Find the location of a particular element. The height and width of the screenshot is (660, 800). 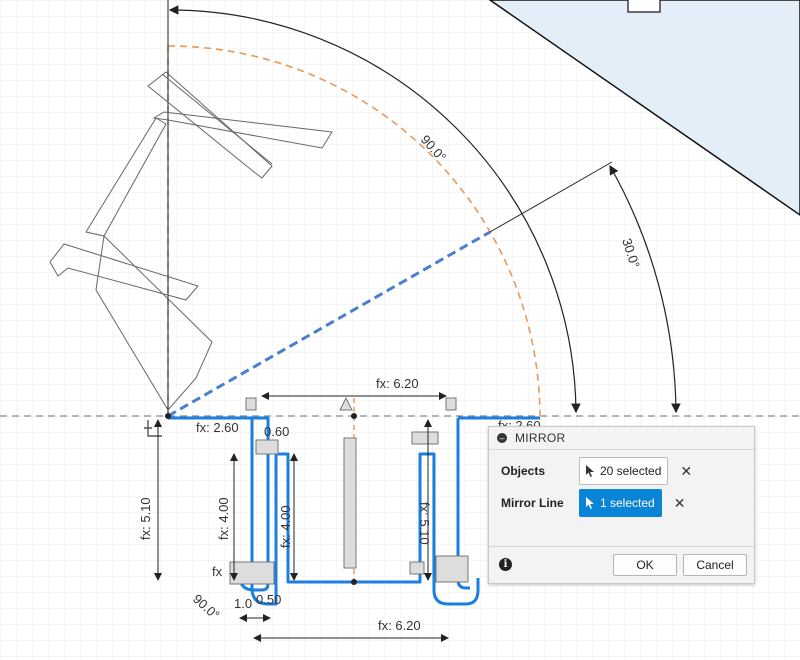

dim-label-fx-bottom-left: fx is located at coordinates (217, 571).